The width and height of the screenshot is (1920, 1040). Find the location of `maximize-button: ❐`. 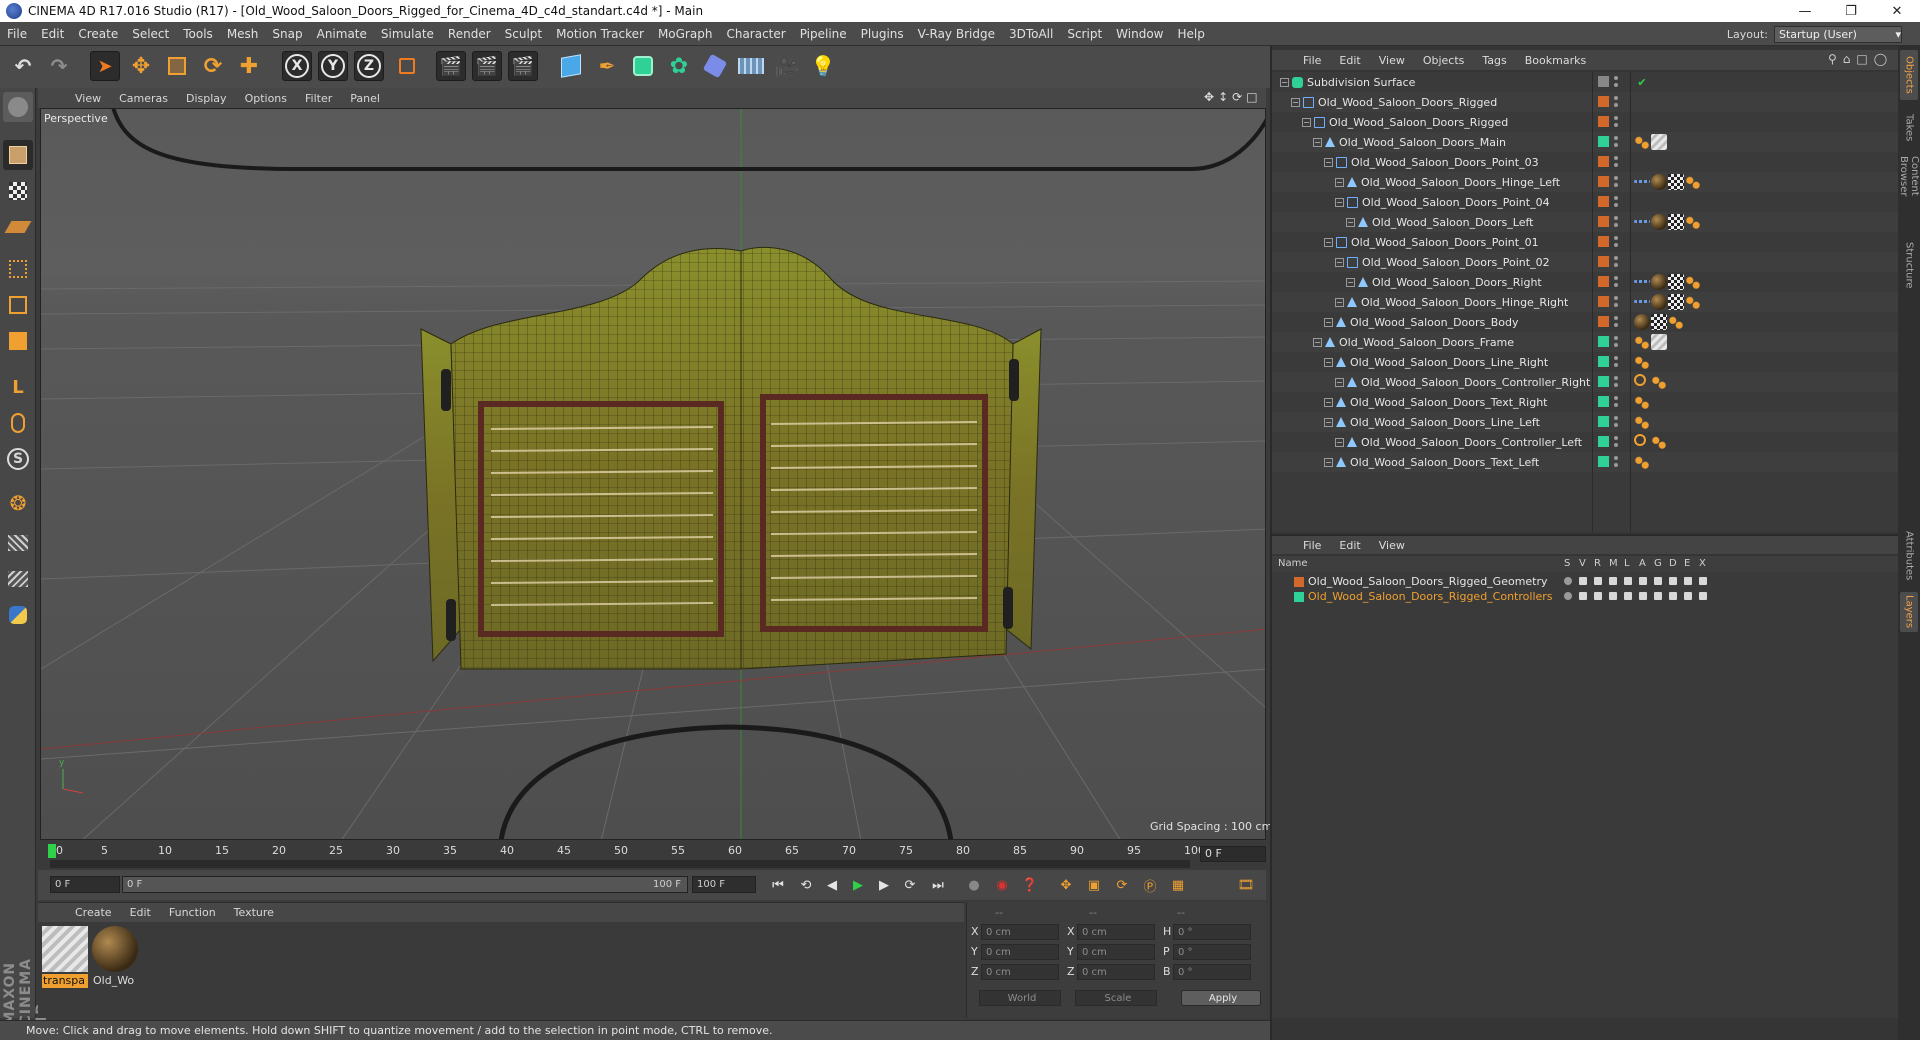

maximize-button: ❐ is located at coordinates (1851, 11).